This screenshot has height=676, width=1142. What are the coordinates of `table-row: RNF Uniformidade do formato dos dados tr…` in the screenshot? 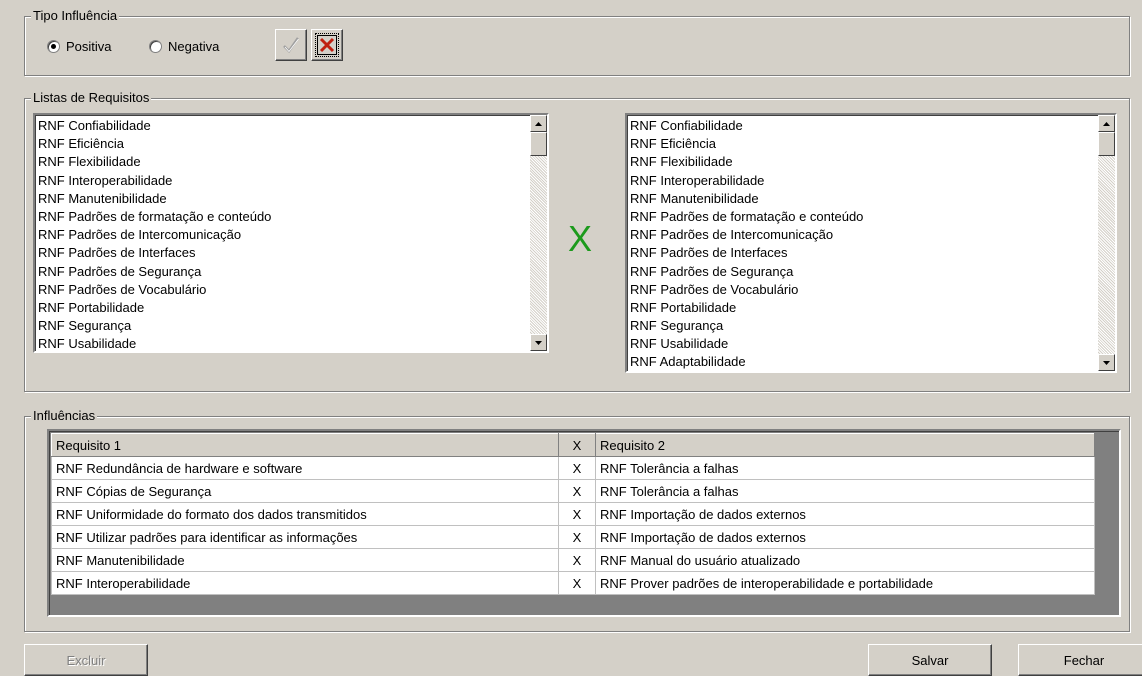 It's located at (573, 514).